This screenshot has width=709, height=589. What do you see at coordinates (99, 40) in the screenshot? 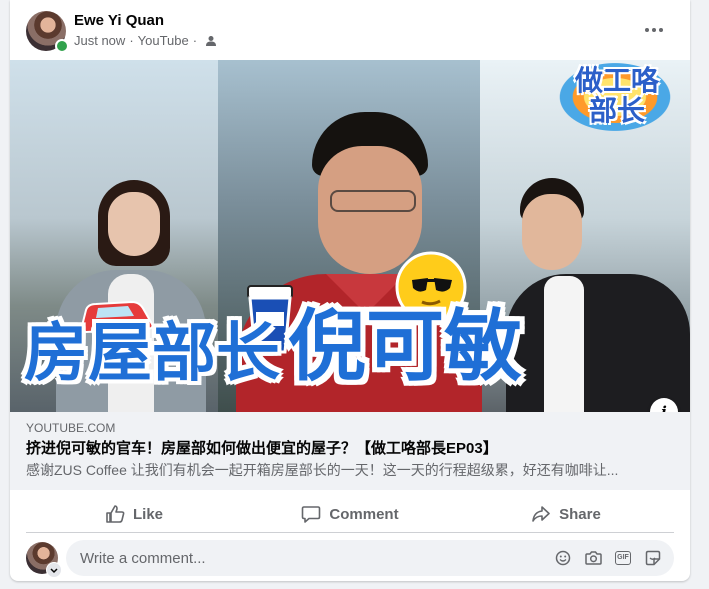
I see `post-time: Just now` at bounding box center [99, 40].